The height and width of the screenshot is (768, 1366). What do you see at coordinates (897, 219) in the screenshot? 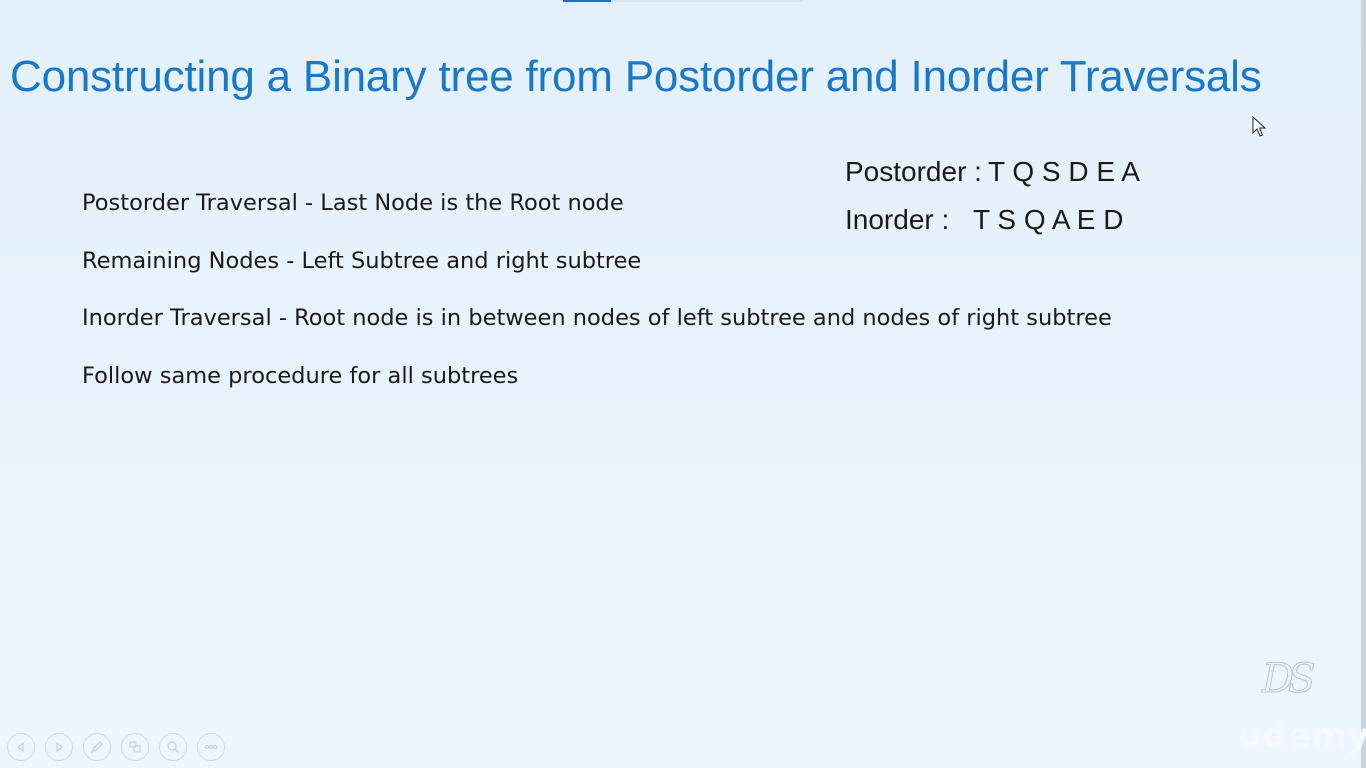
I see `inorder-label: Inorder :` at bounding box center [897, 219].